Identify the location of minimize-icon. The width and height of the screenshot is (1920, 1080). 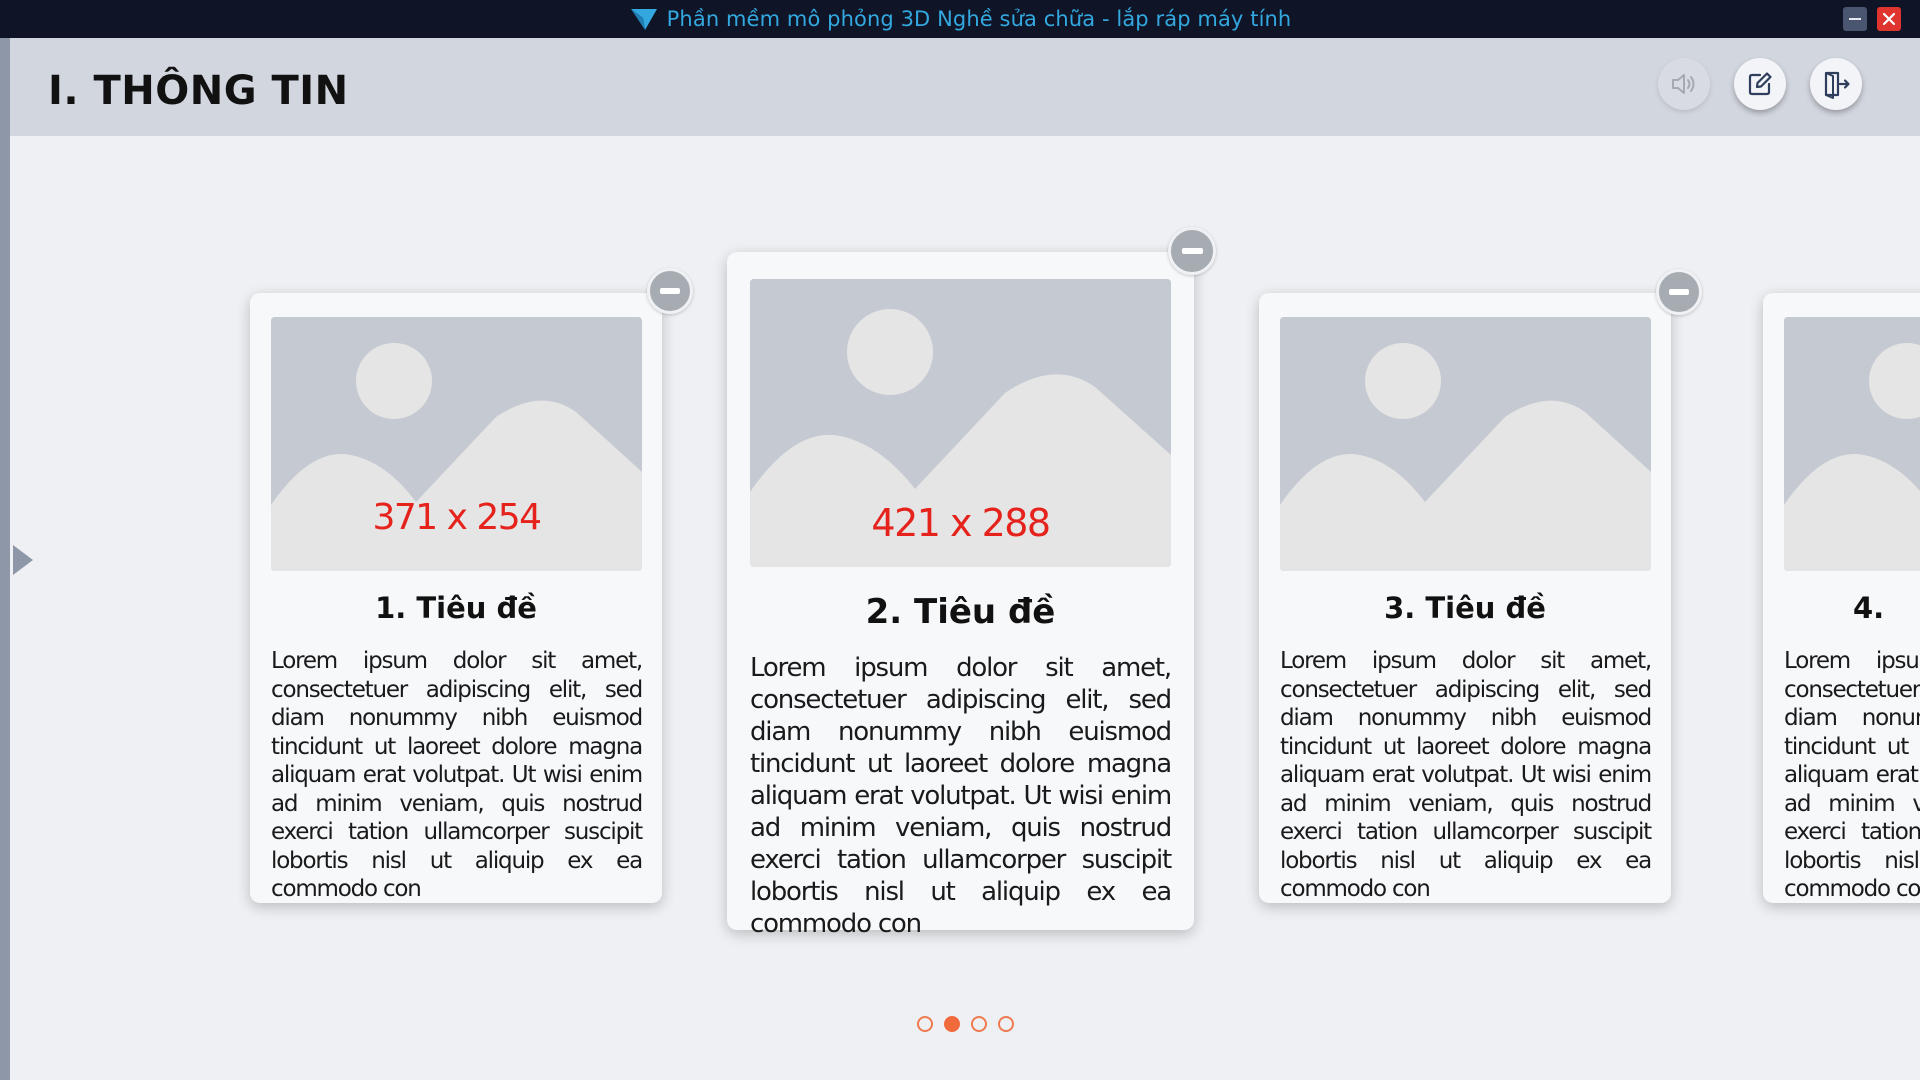
(1855, 19).